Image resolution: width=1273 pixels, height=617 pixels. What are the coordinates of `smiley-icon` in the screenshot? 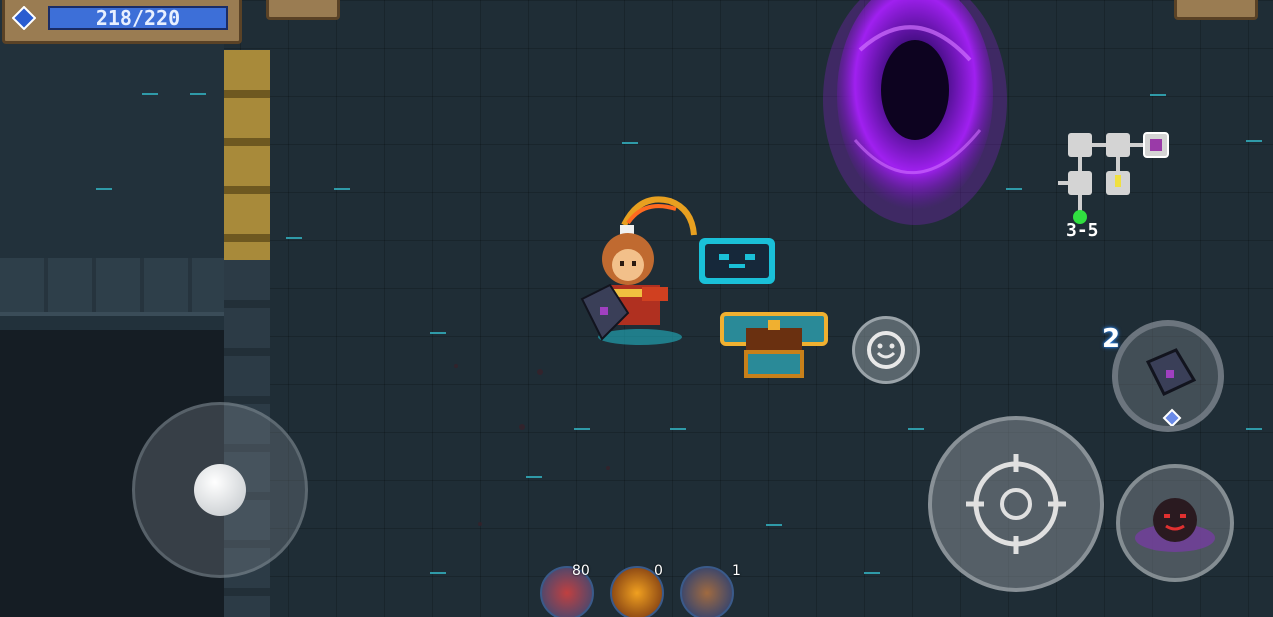 It's located at (886, 350).